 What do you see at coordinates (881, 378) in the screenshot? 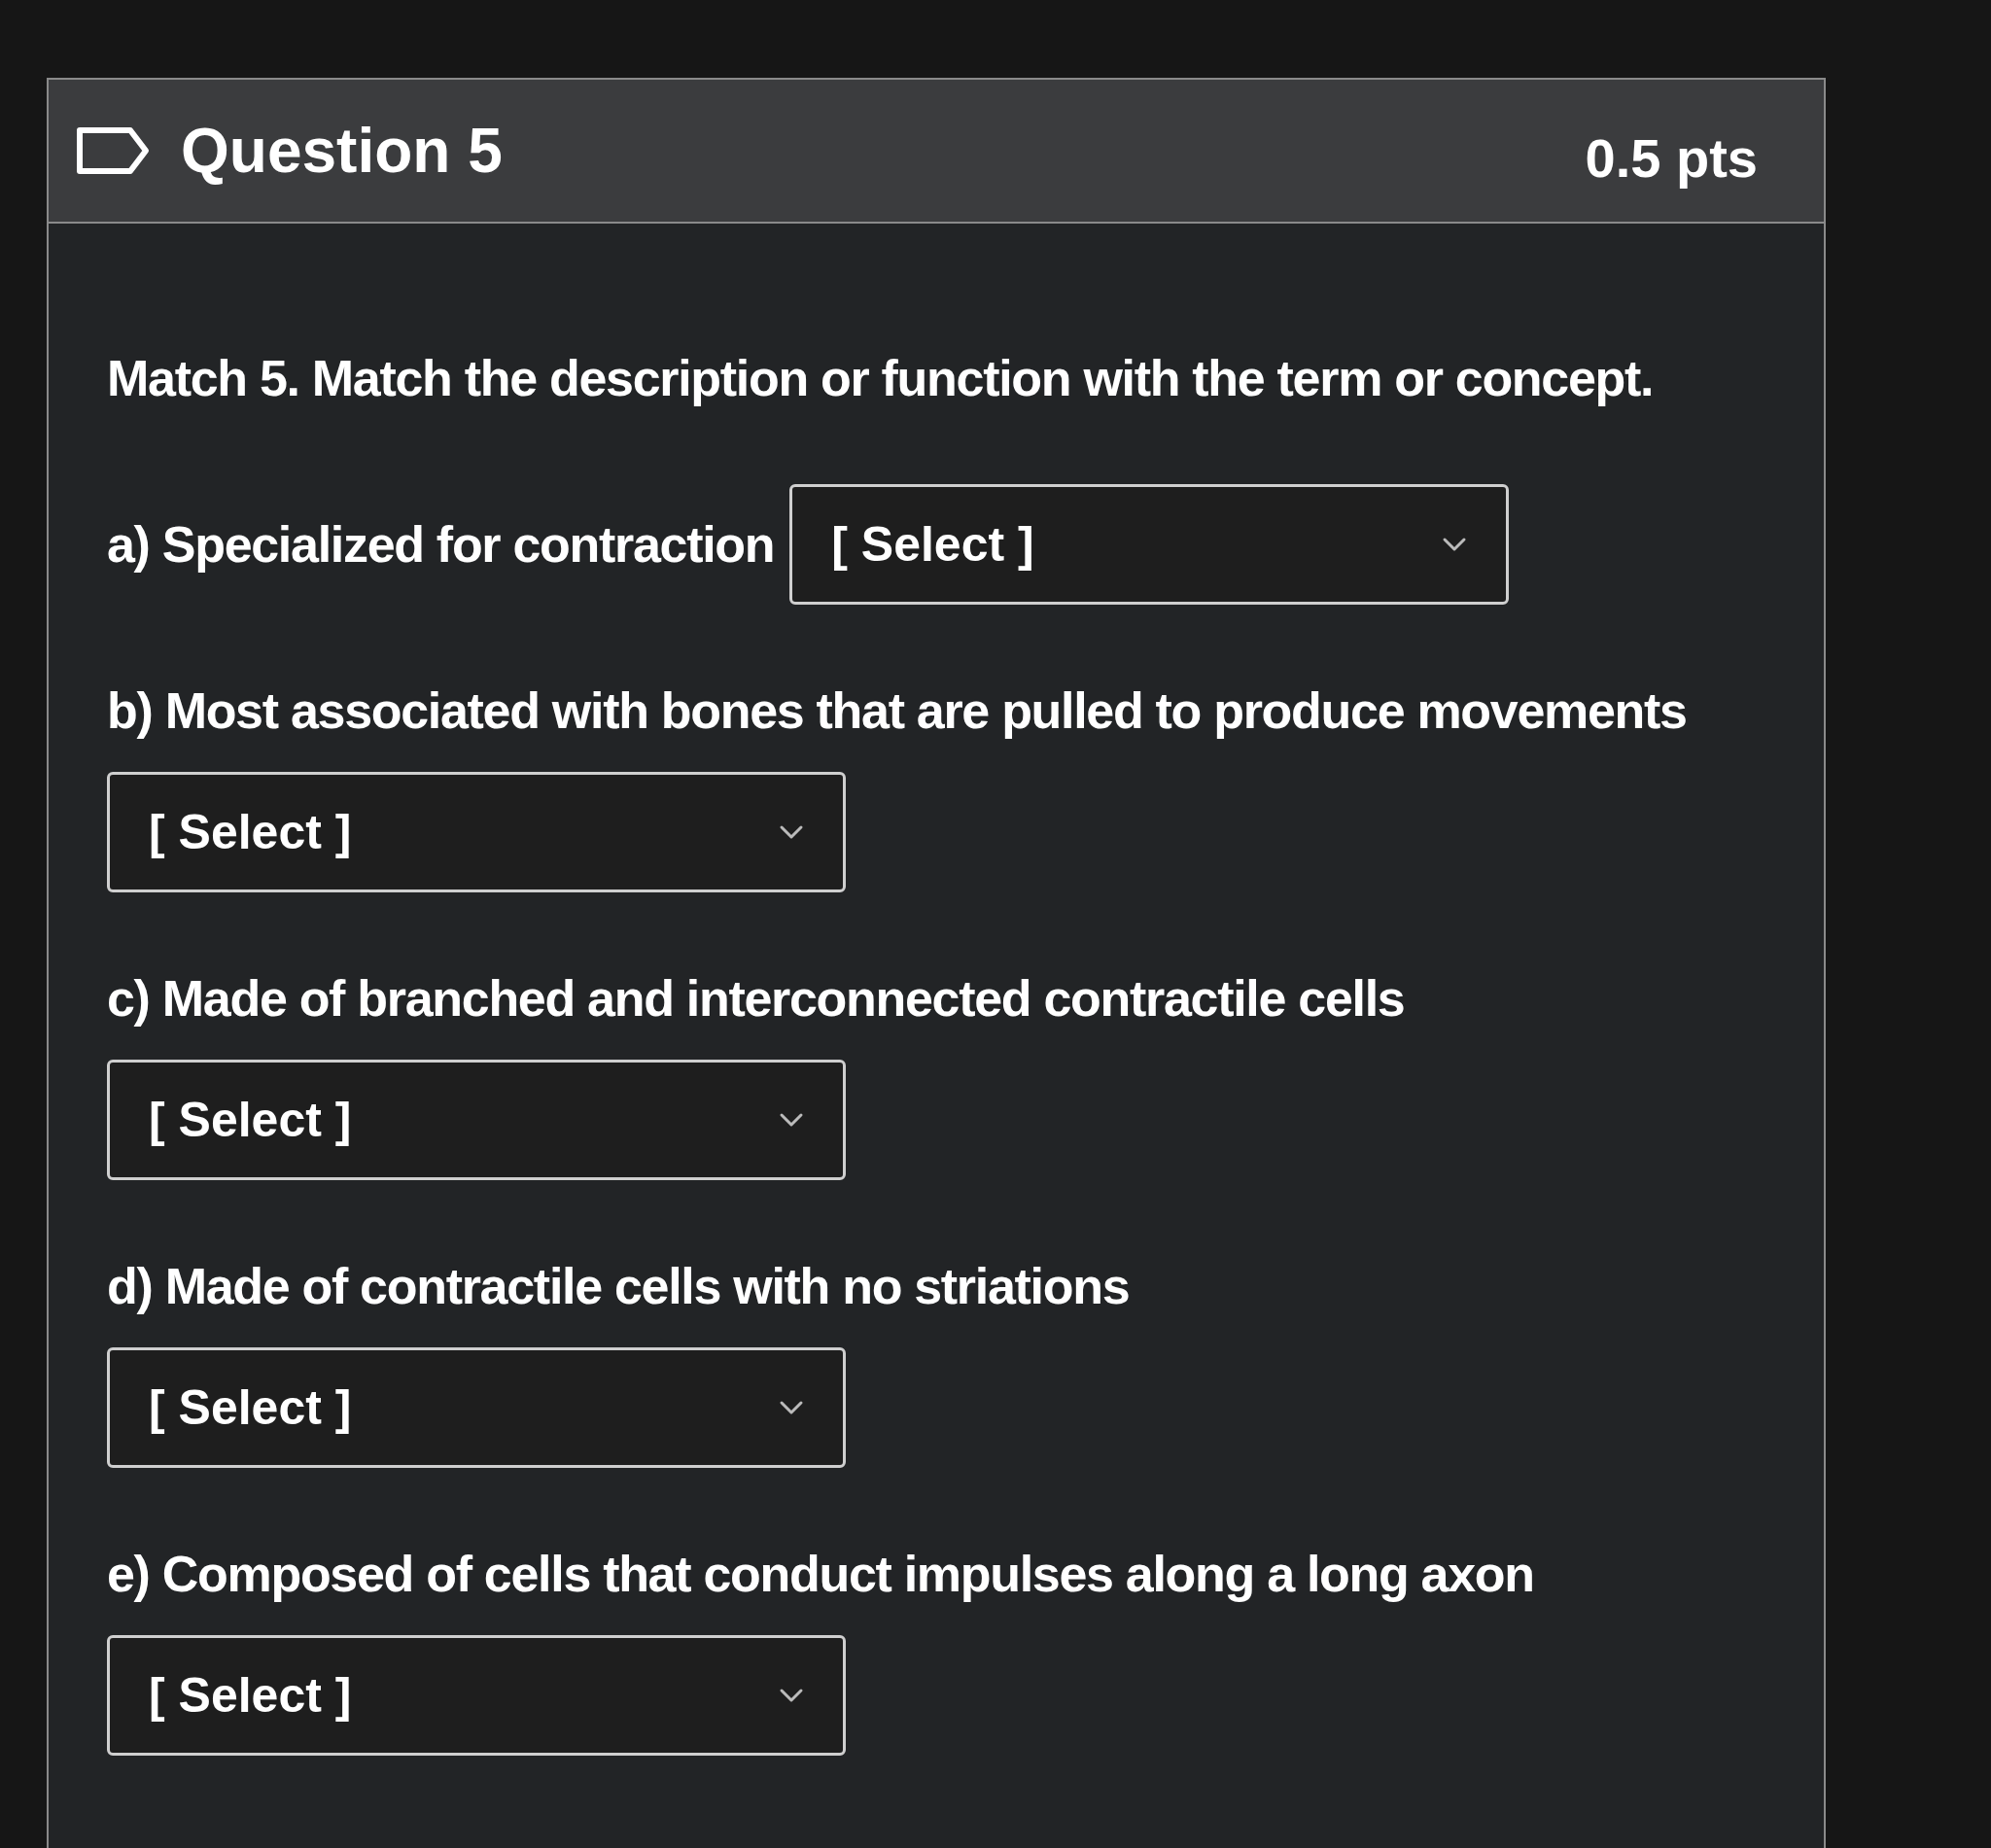
I see `question-prompt: Match 5. Match the description or function with the term or concept.` at bounding box center [881, 378].